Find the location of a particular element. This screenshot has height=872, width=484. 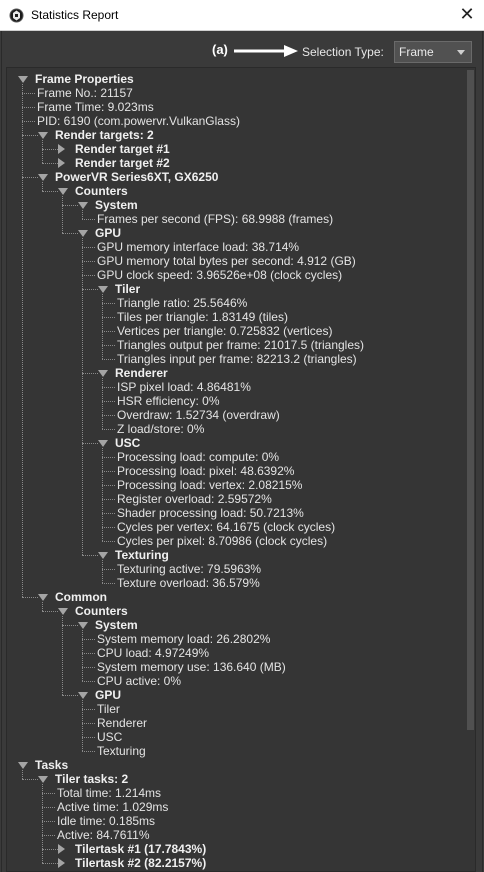

tree-label: Tilertask #2 (82.2157%) is located at coordinates (141, 863).